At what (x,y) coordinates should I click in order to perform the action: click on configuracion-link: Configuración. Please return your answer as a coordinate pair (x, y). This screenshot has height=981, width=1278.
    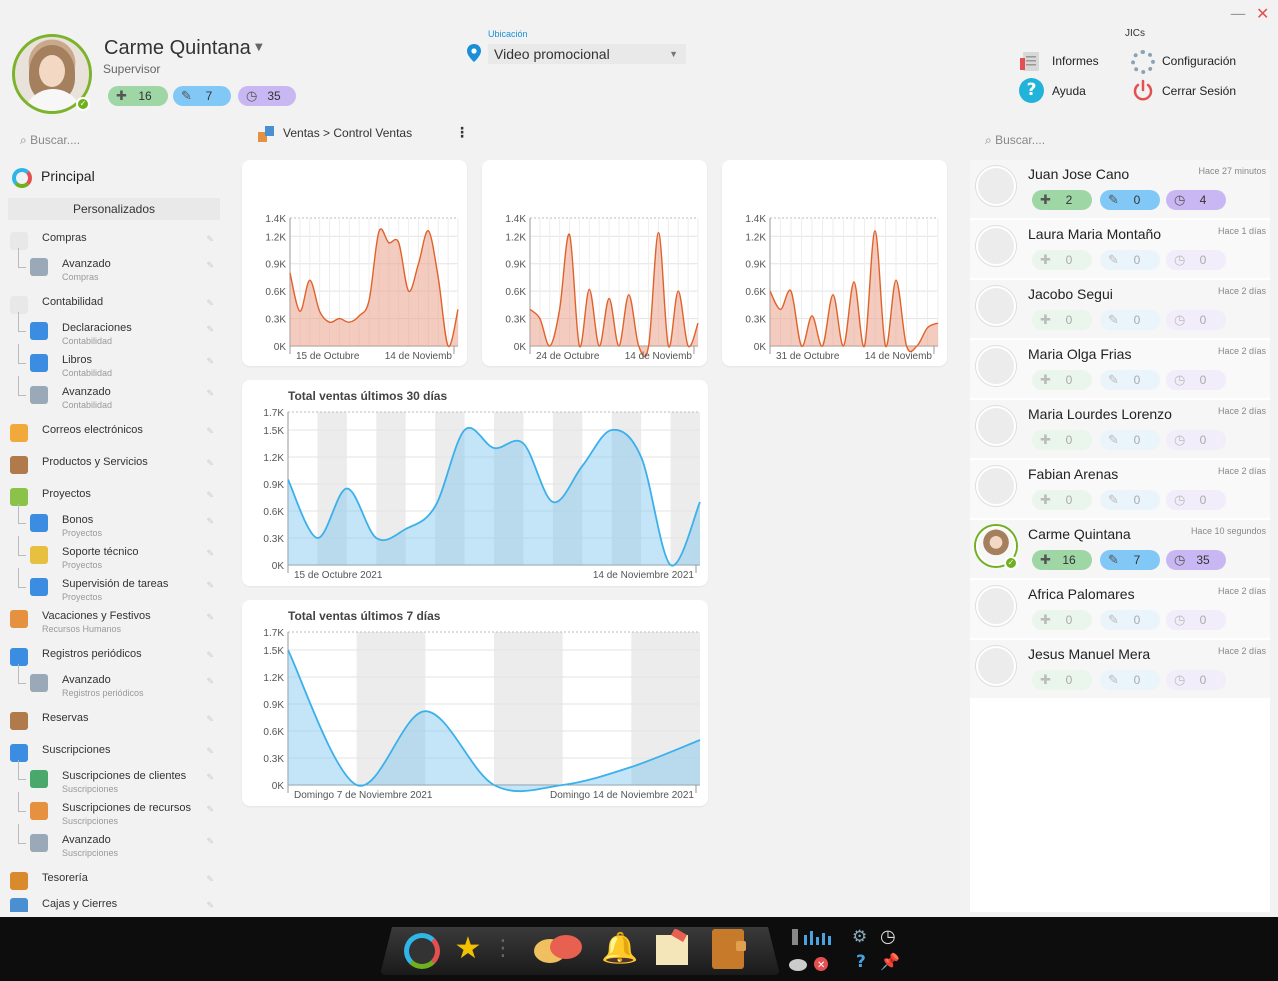
    Looking at the image, I should click on (1199, 61).